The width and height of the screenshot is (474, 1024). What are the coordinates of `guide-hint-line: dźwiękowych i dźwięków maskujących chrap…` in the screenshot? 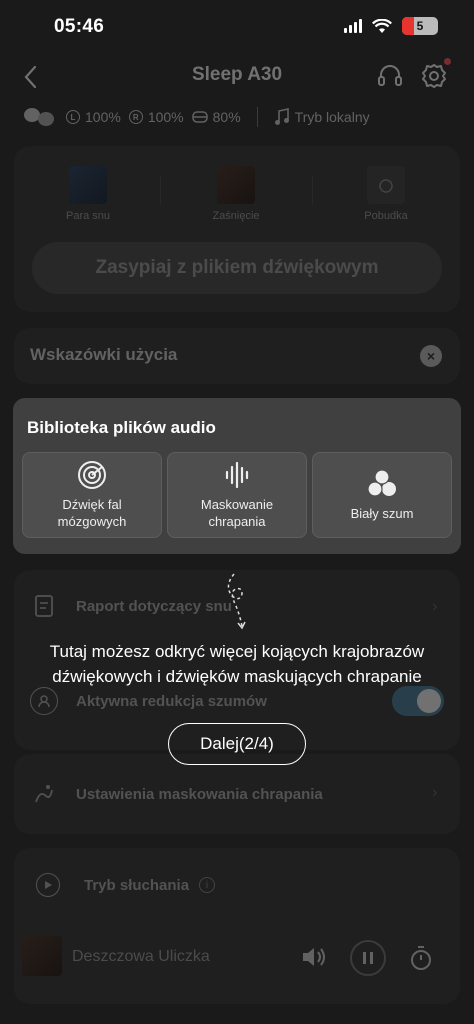 It's located at (237, 676).